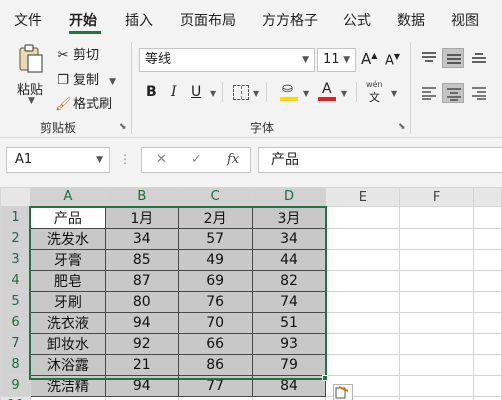 This screenshot has width=502, height=400. I want to click on cell: 87, so click(141, 280).